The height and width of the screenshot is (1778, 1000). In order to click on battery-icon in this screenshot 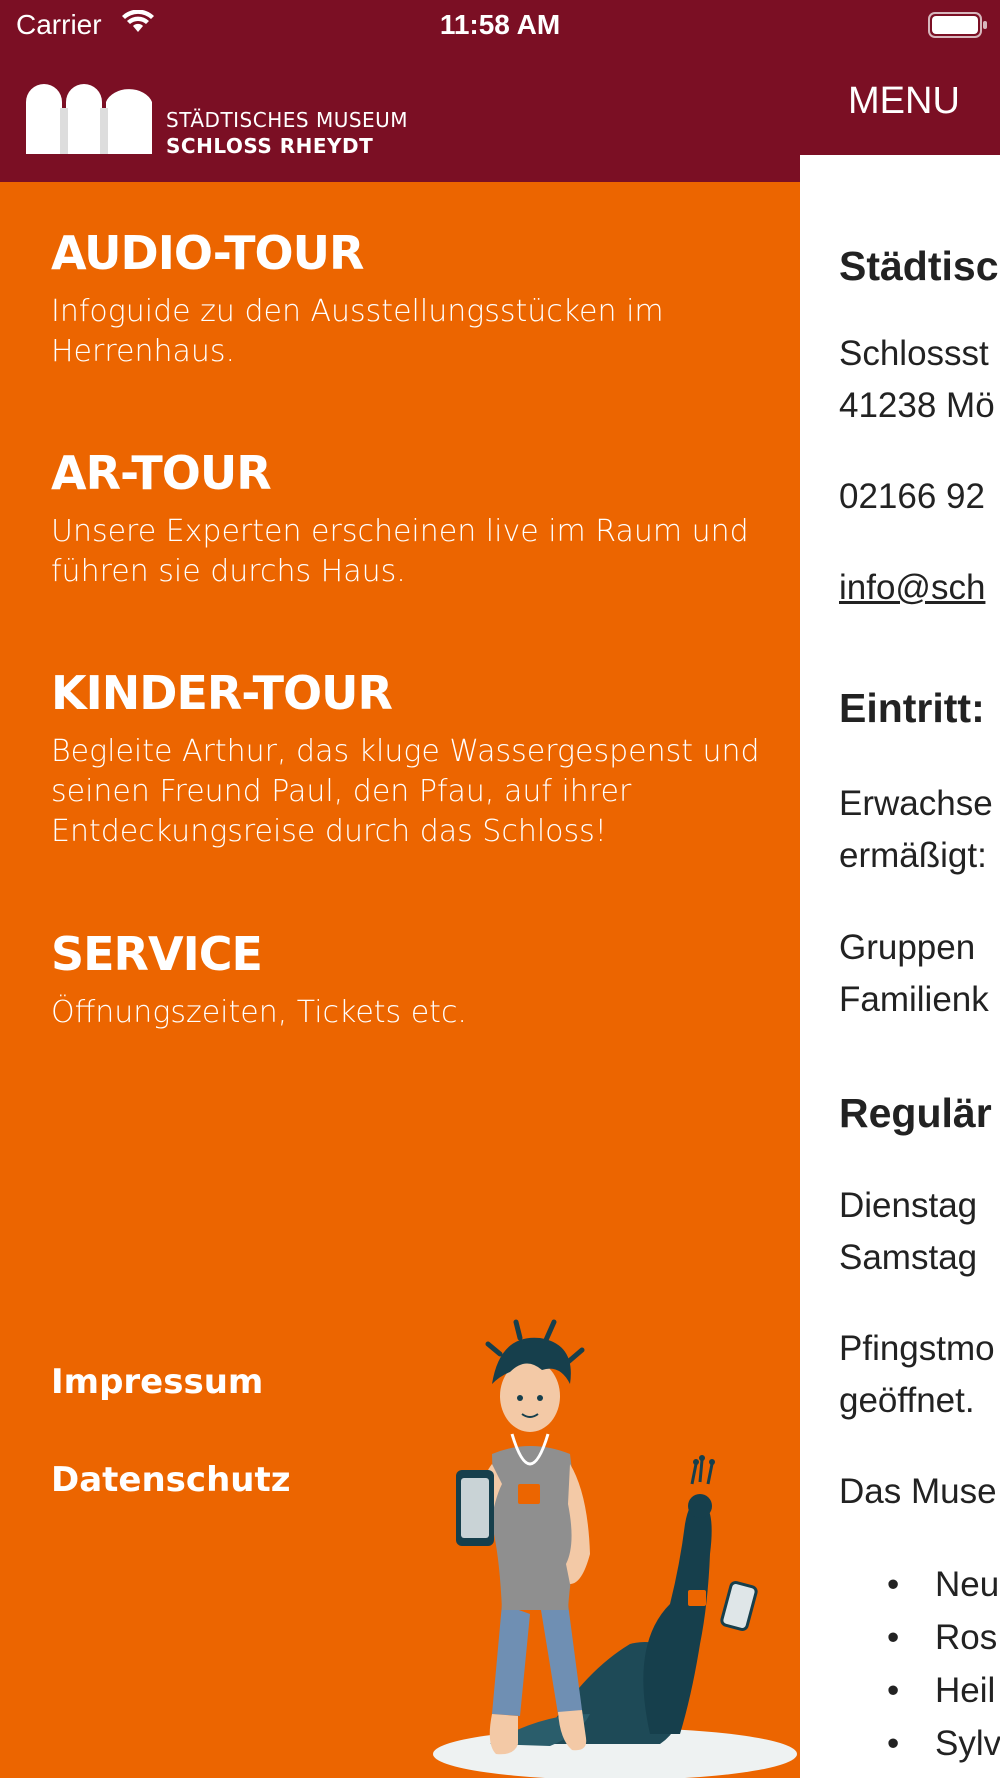, I will do `click(958, 27)`.